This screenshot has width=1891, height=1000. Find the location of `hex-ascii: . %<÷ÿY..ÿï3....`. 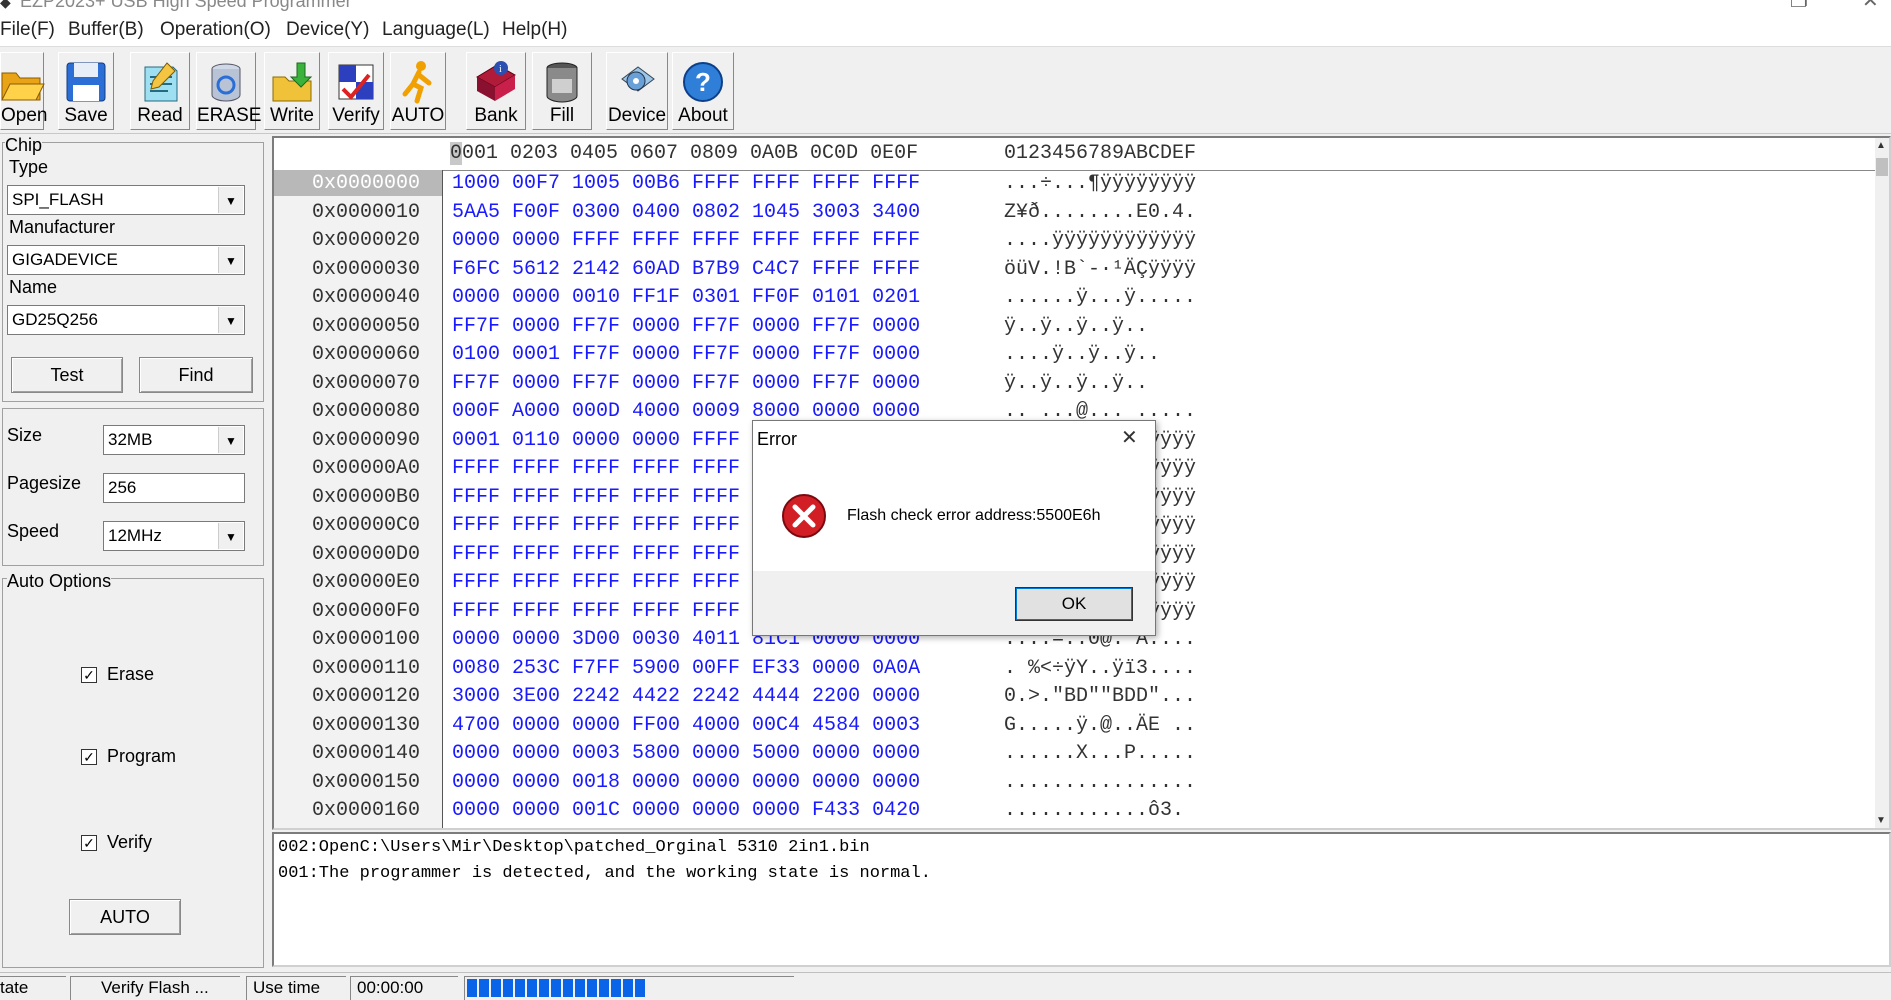

hex-ascii: . %<÷ÿY..ÿï3.... is located at coordinates (1100, 668).